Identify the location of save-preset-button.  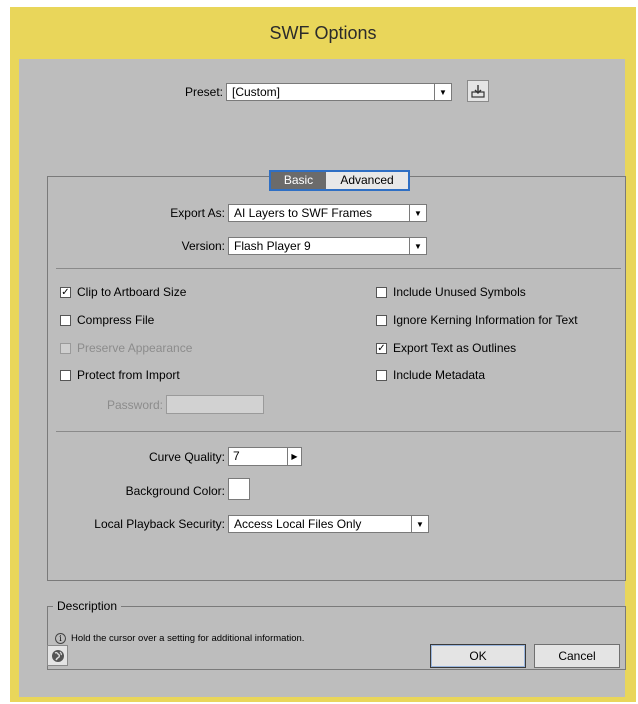
(478, 91).